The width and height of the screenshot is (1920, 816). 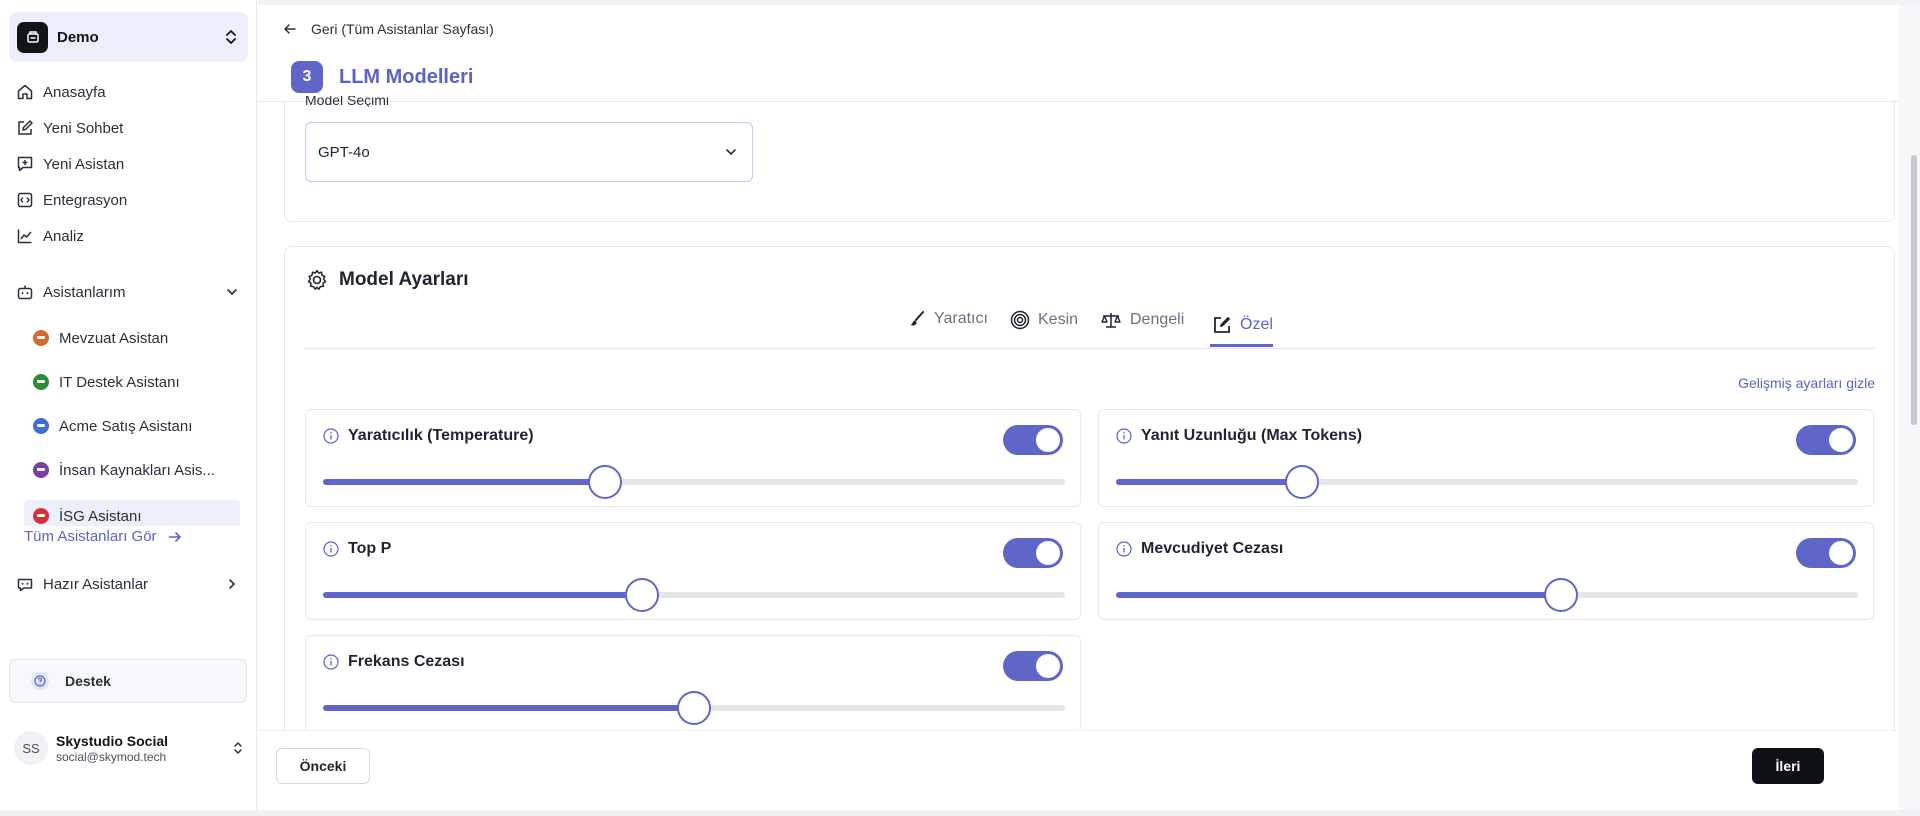 I want to click on workspace-switcher: Demo, so click(x=128, y=37).